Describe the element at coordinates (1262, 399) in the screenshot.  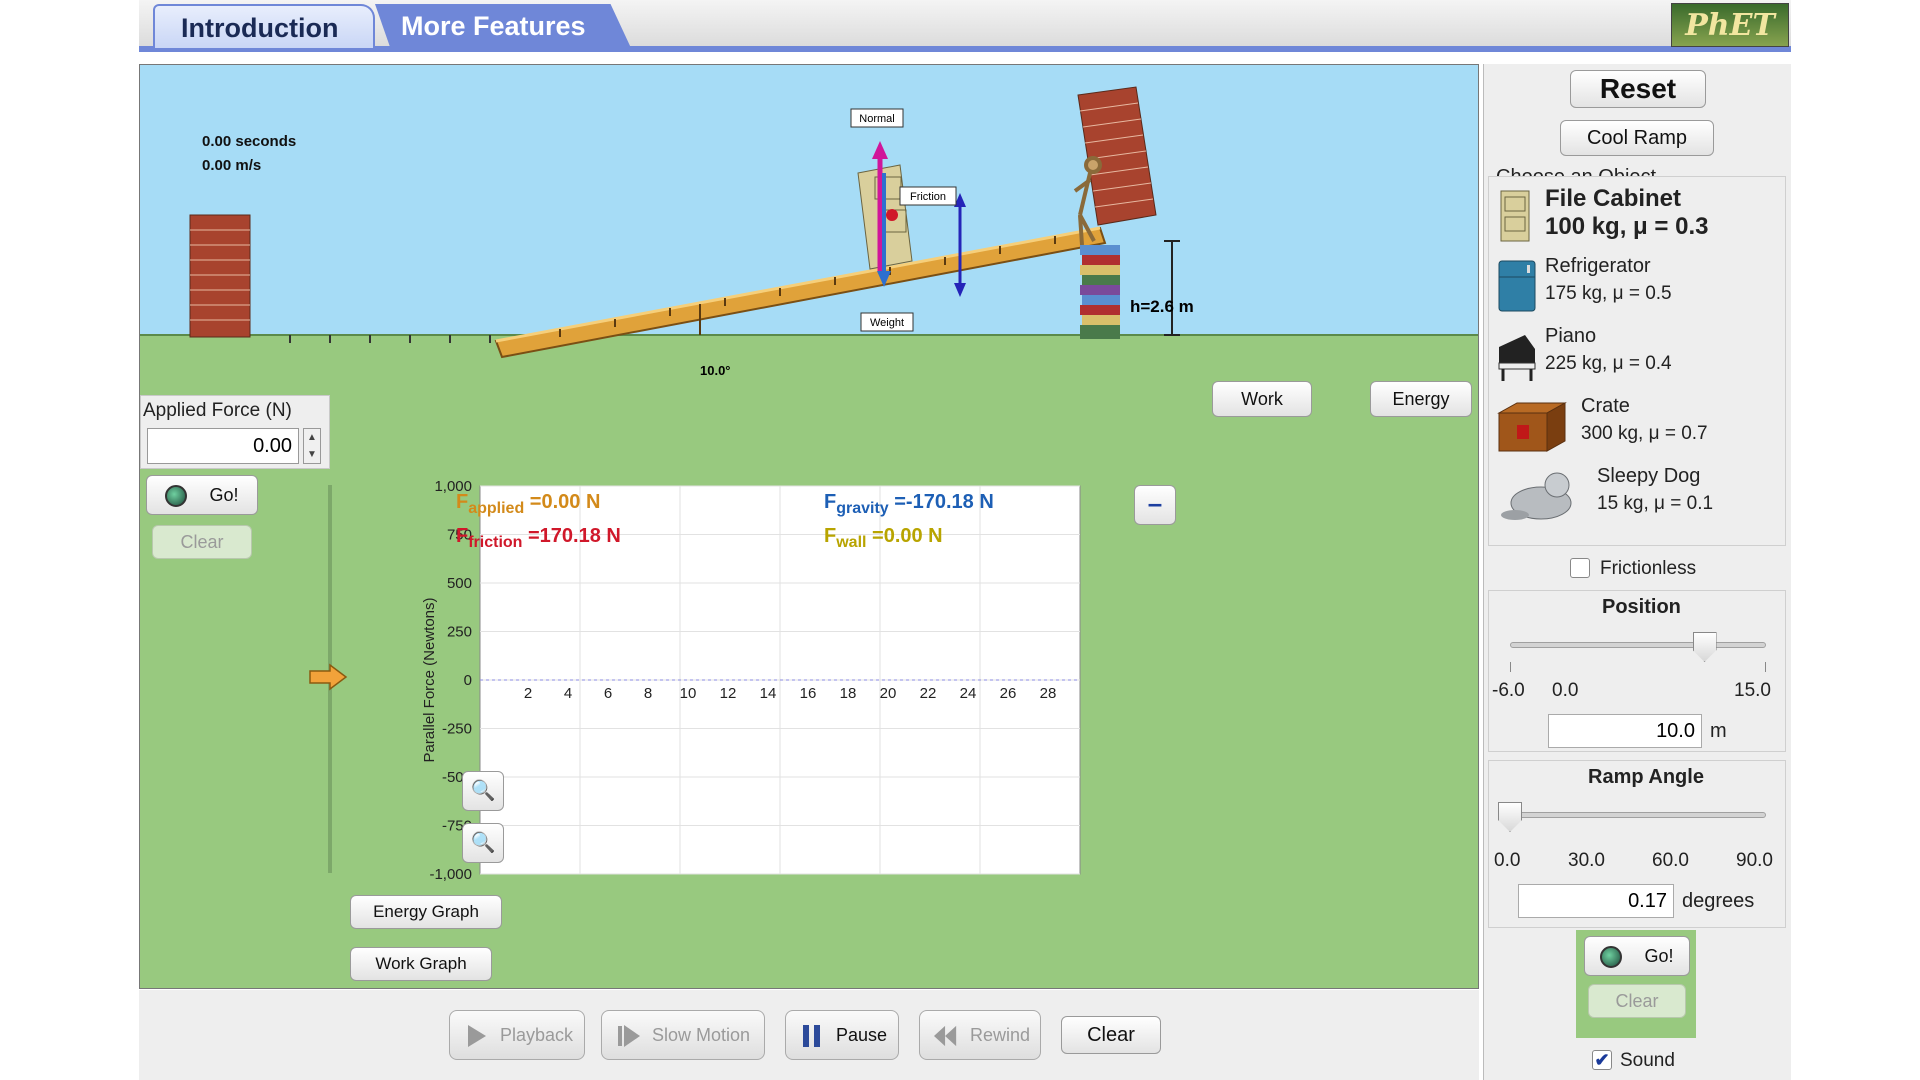
I see `work-button: Work` at that location.